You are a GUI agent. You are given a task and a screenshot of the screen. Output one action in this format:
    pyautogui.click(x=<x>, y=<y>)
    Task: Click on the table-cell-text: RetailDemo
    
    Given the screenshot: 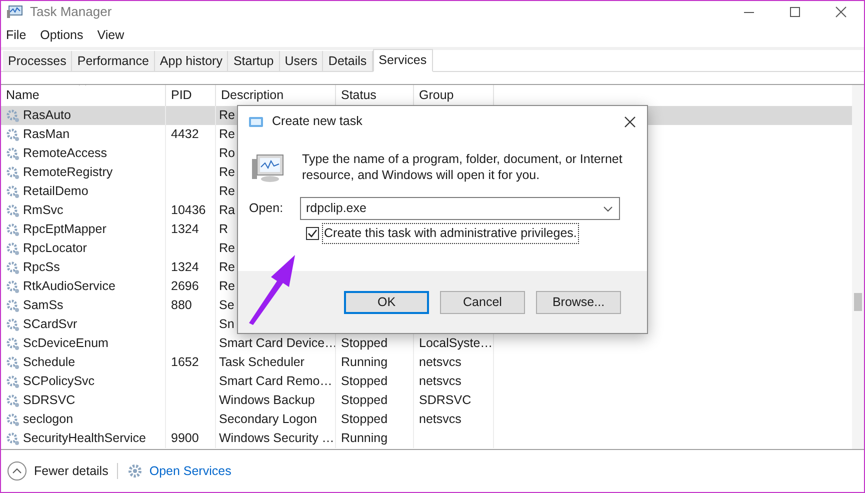 What is the action you would take?
    pyautogui.click(x=55, y=191)
    